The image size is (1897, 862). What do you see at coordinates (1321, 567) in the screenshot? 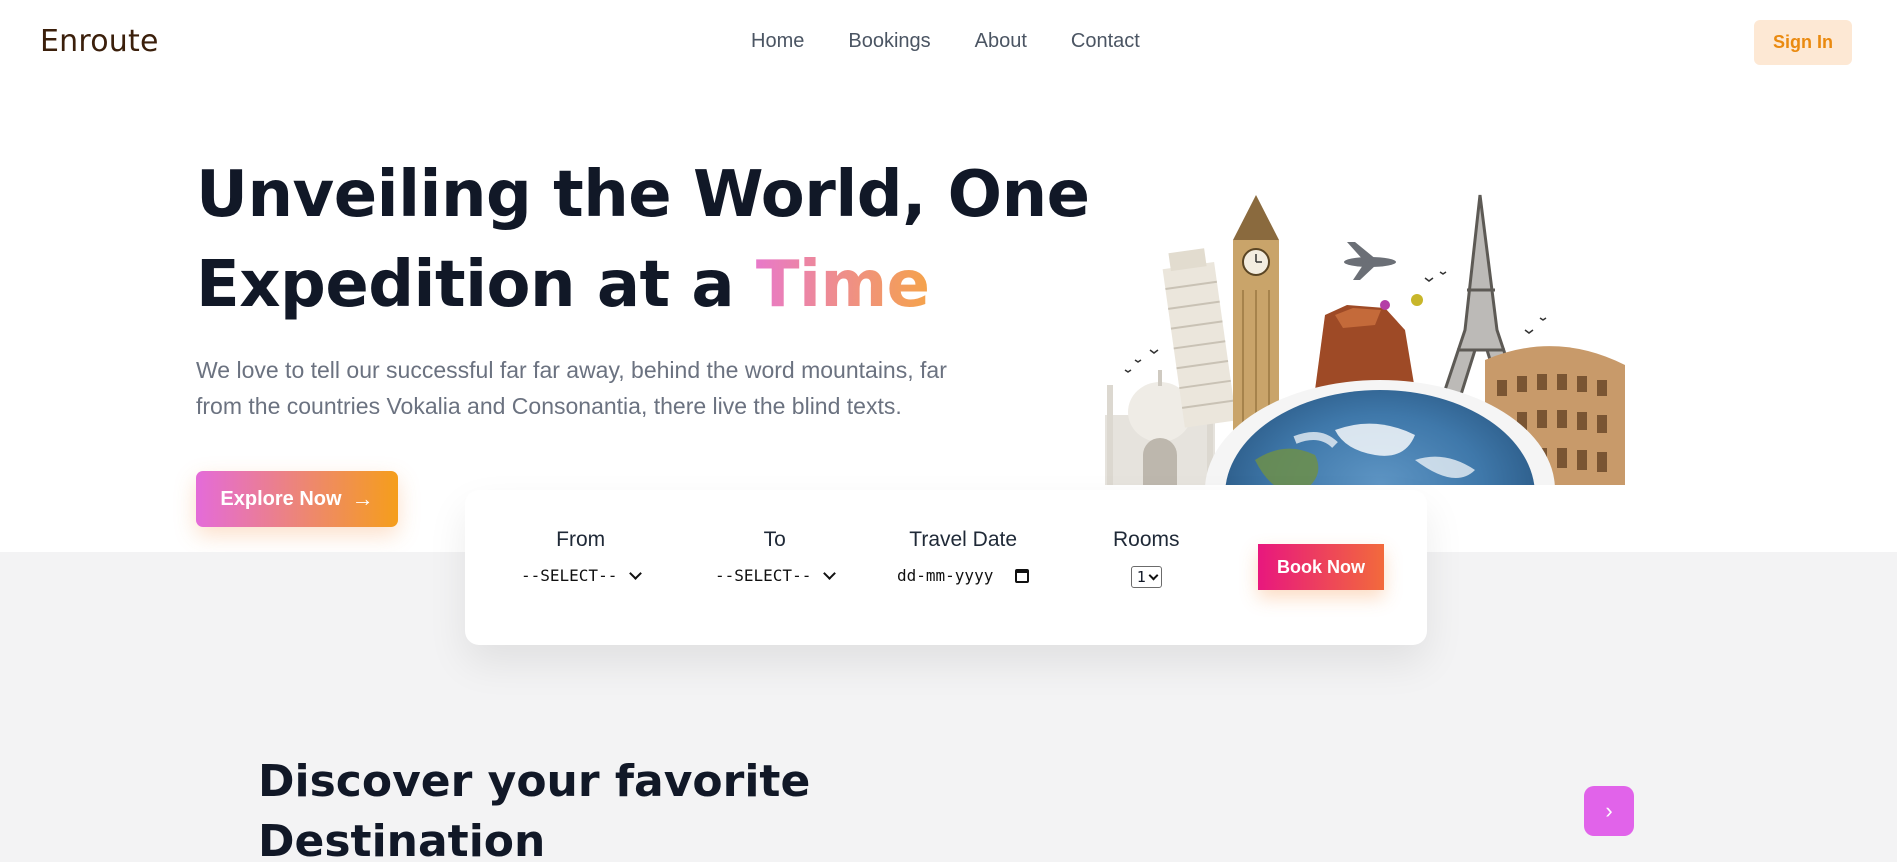
I see `book-now-button: Book Now` at bounding box center [1321, 567].